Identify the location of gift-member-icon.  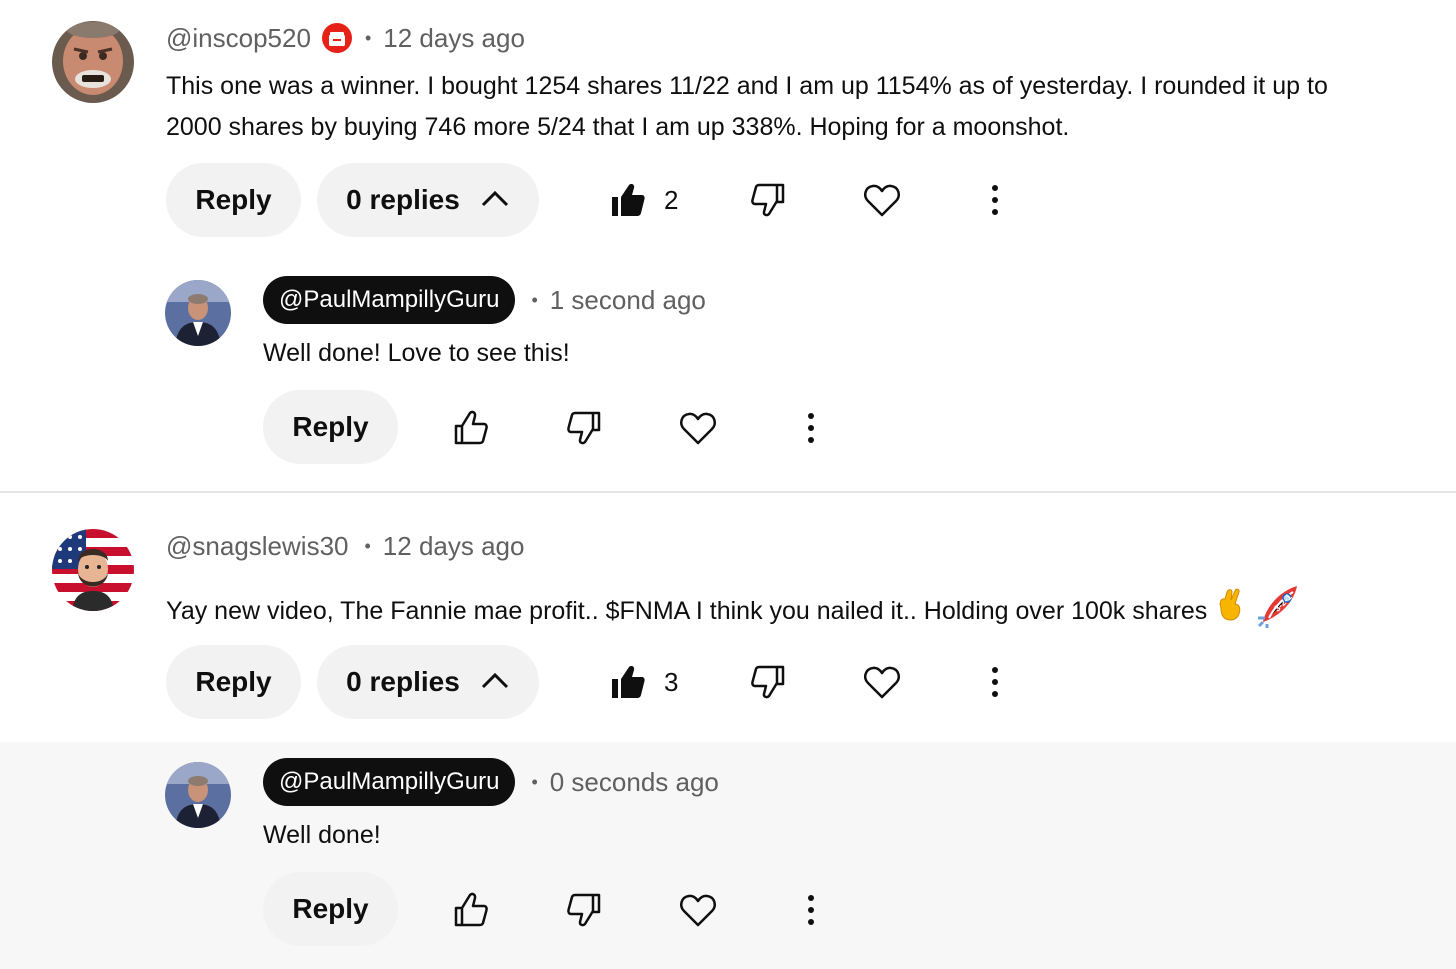
(337, 38).